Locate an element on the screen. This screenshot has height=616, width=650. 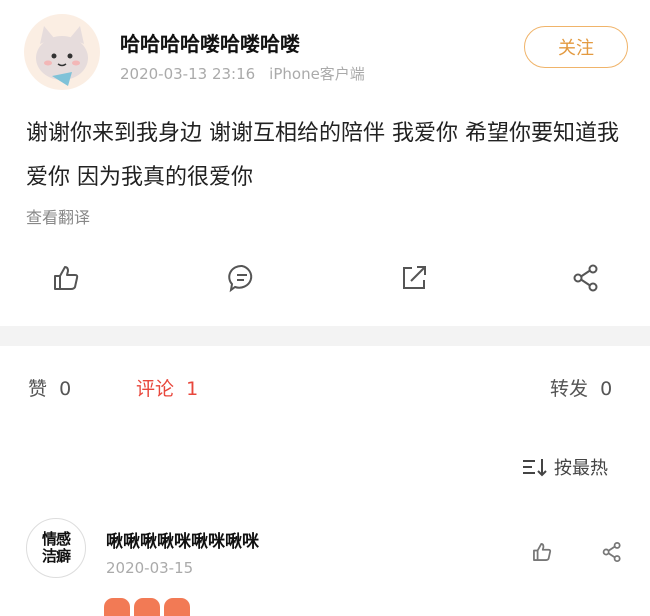
likes-label: 赞 is located at coordinates (38, 389).